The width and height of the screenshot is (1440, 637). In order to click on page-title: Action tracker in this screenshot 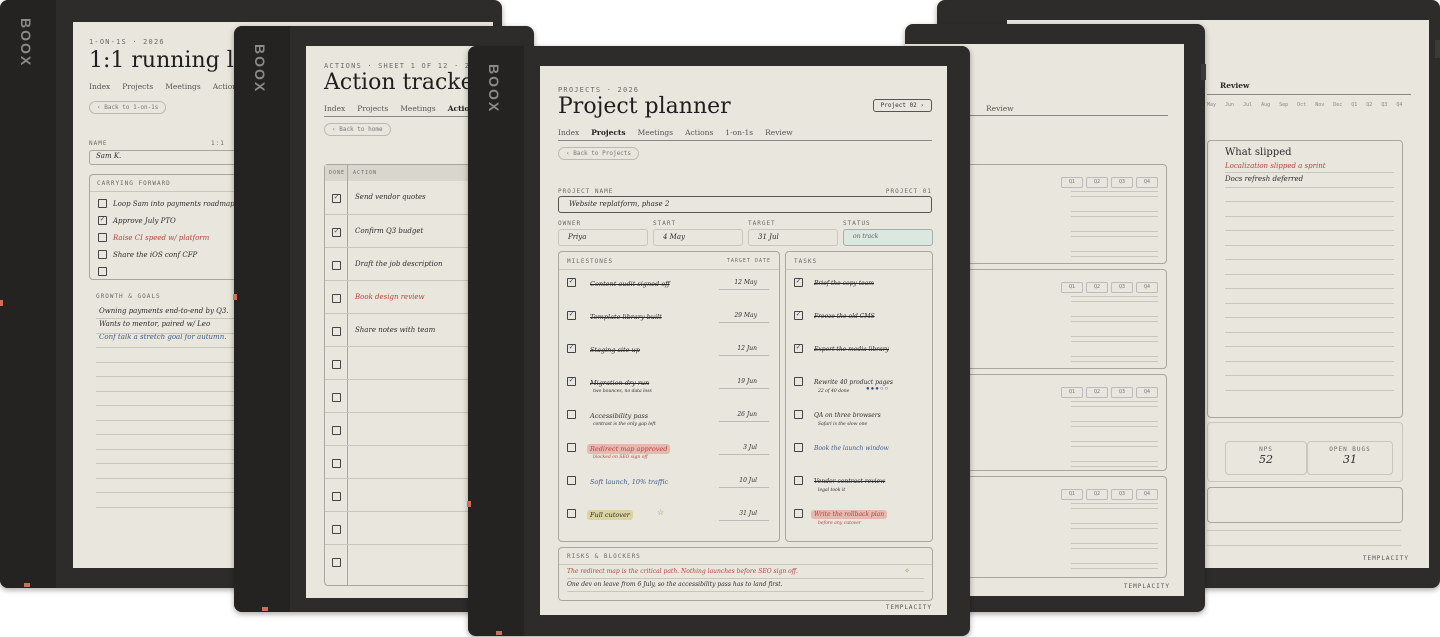, I will do `click(404, 82)`.